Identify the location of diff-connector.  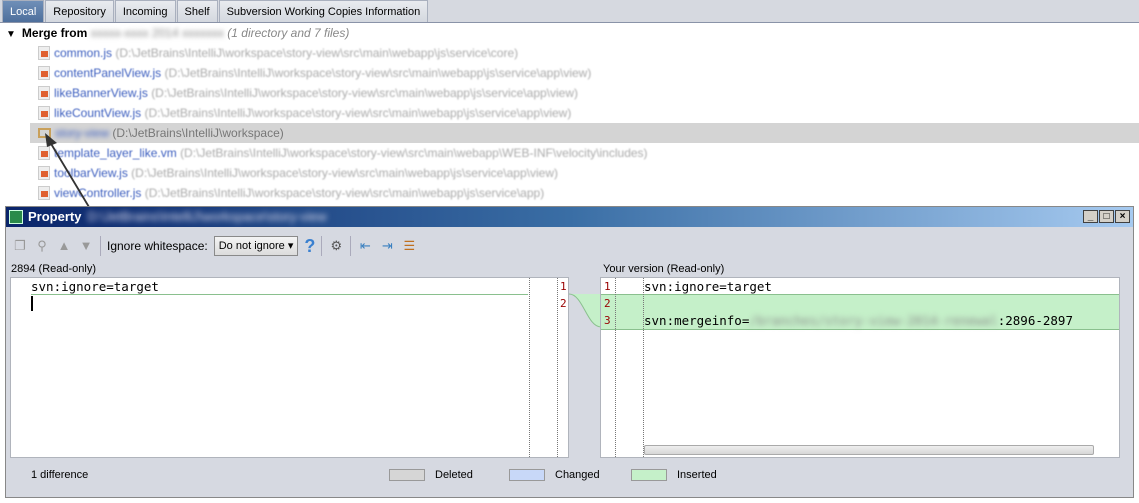
(585, 310).